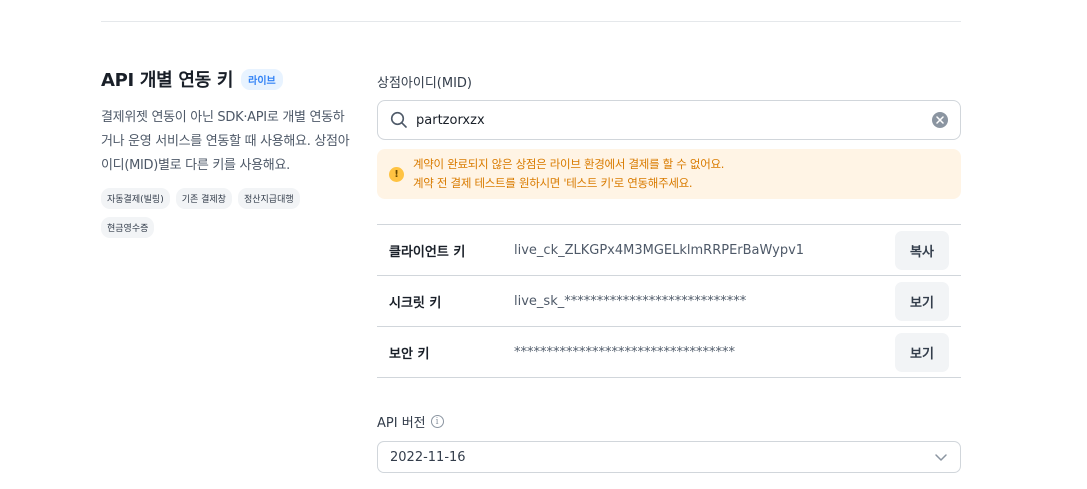 Image resolution: width=1087 pixels, height=489 pixels. Describe the element at coordinates (427, 252) in the screenshot. I see `client-key-label: 클라이언트 키` at that location.